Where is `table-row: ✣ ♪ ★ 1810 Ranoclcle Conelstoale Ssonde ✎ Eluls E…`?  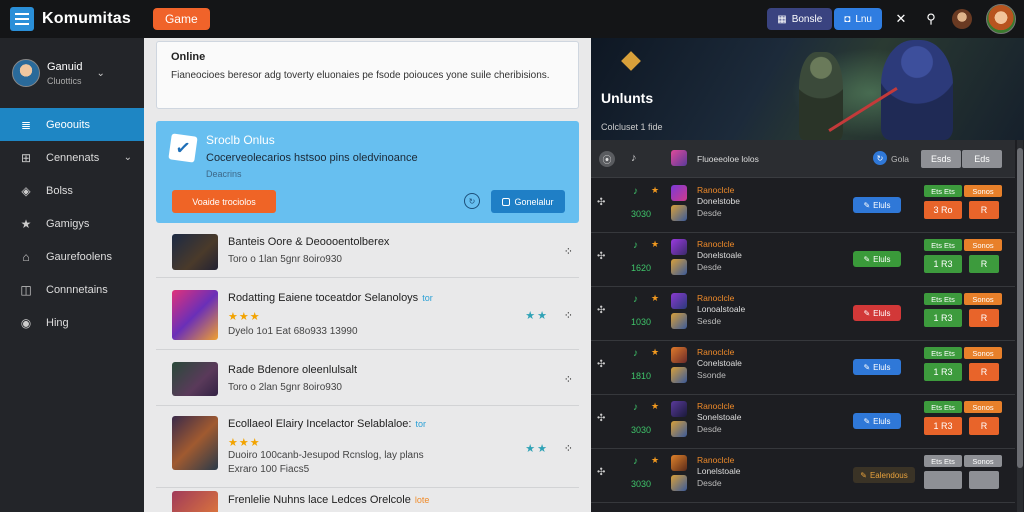 table-row: ✣ ♪ ★ 1810 Ranoclcle Conelstoale Ssonde ✎ Eluls E… is located at coordinates (803, 368).